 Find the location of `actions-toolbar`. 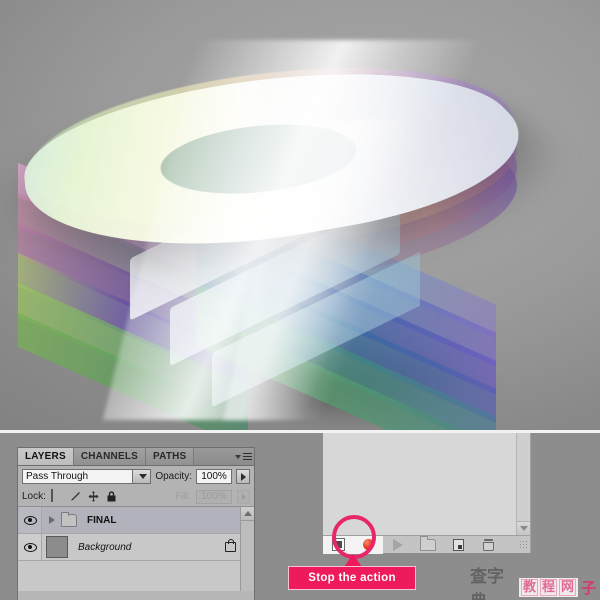

actions-toolbar is located at coordinates (426, 544).